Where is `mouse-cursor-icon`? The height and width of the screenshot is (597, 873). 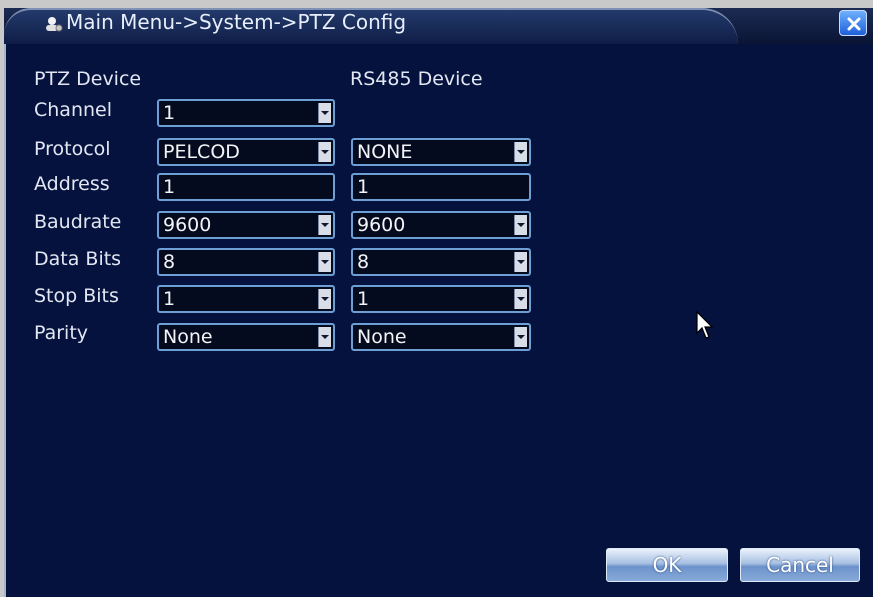 mouse-cursor-icon is located at coordinates (705, 325).